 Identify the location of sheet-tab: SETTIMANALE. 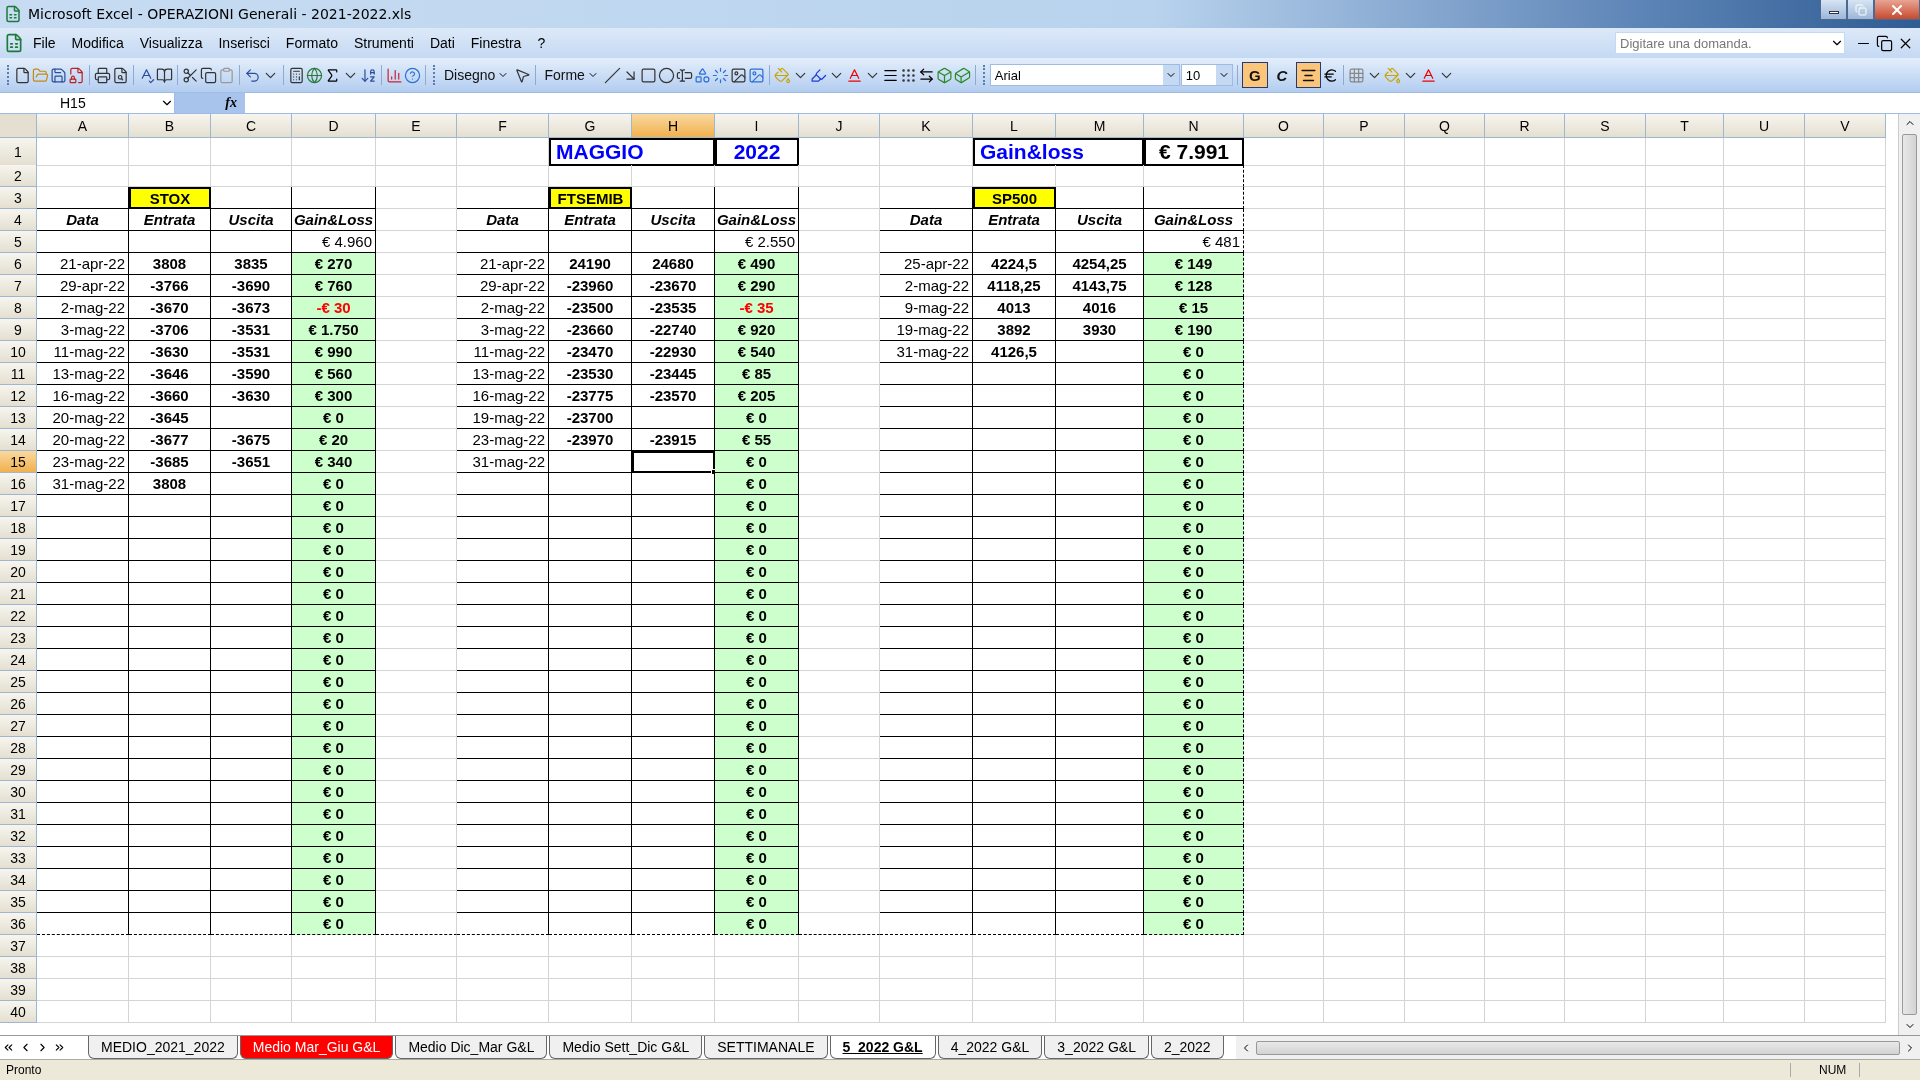
(766, 1047).